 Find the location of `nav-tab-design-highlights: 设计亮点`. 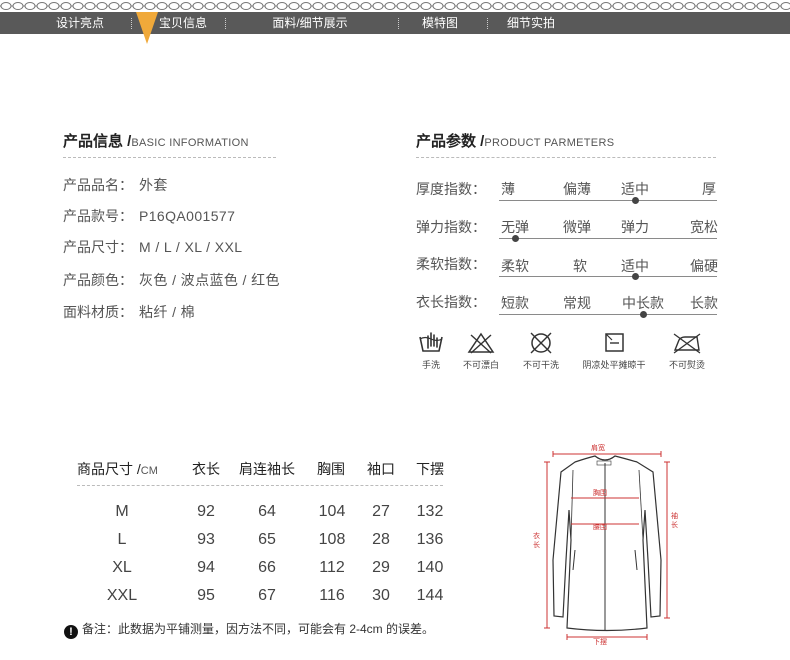

nav-tab-design-highlights: 设计亮点 is located at coordinates (80, 23).